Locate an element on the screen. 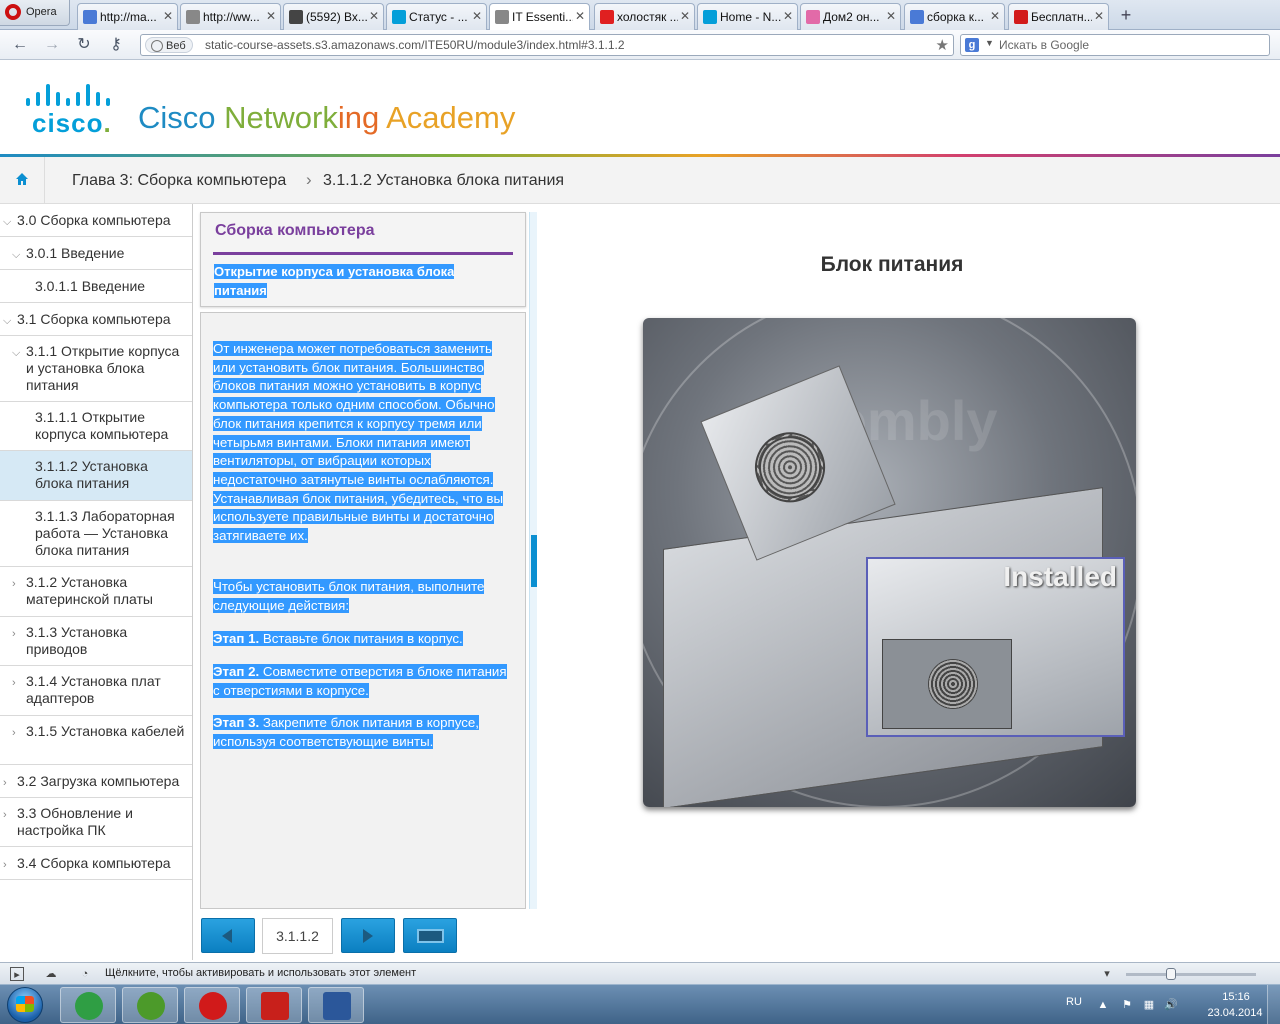  opera-icon is located at coordinates (90, 17).